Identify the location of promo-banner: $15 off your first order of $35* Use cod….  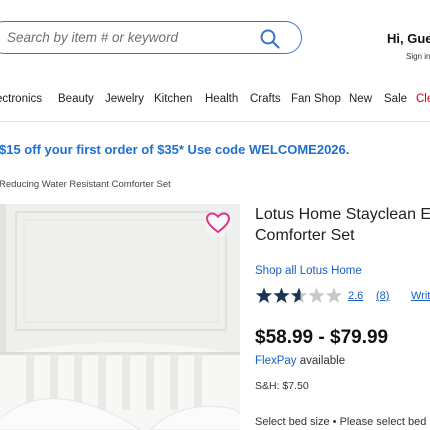
(174, 149).